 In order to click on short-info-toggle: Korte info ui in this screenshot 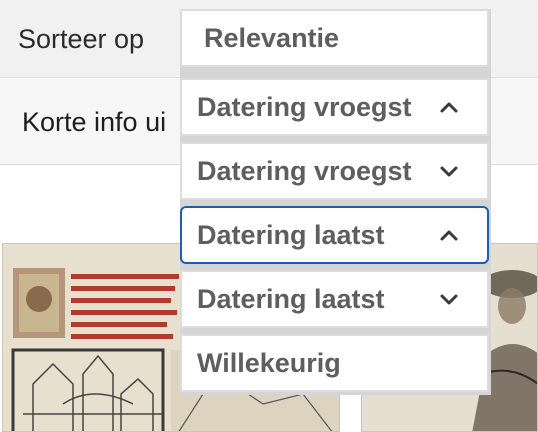, I will do `click(94, 122)`.